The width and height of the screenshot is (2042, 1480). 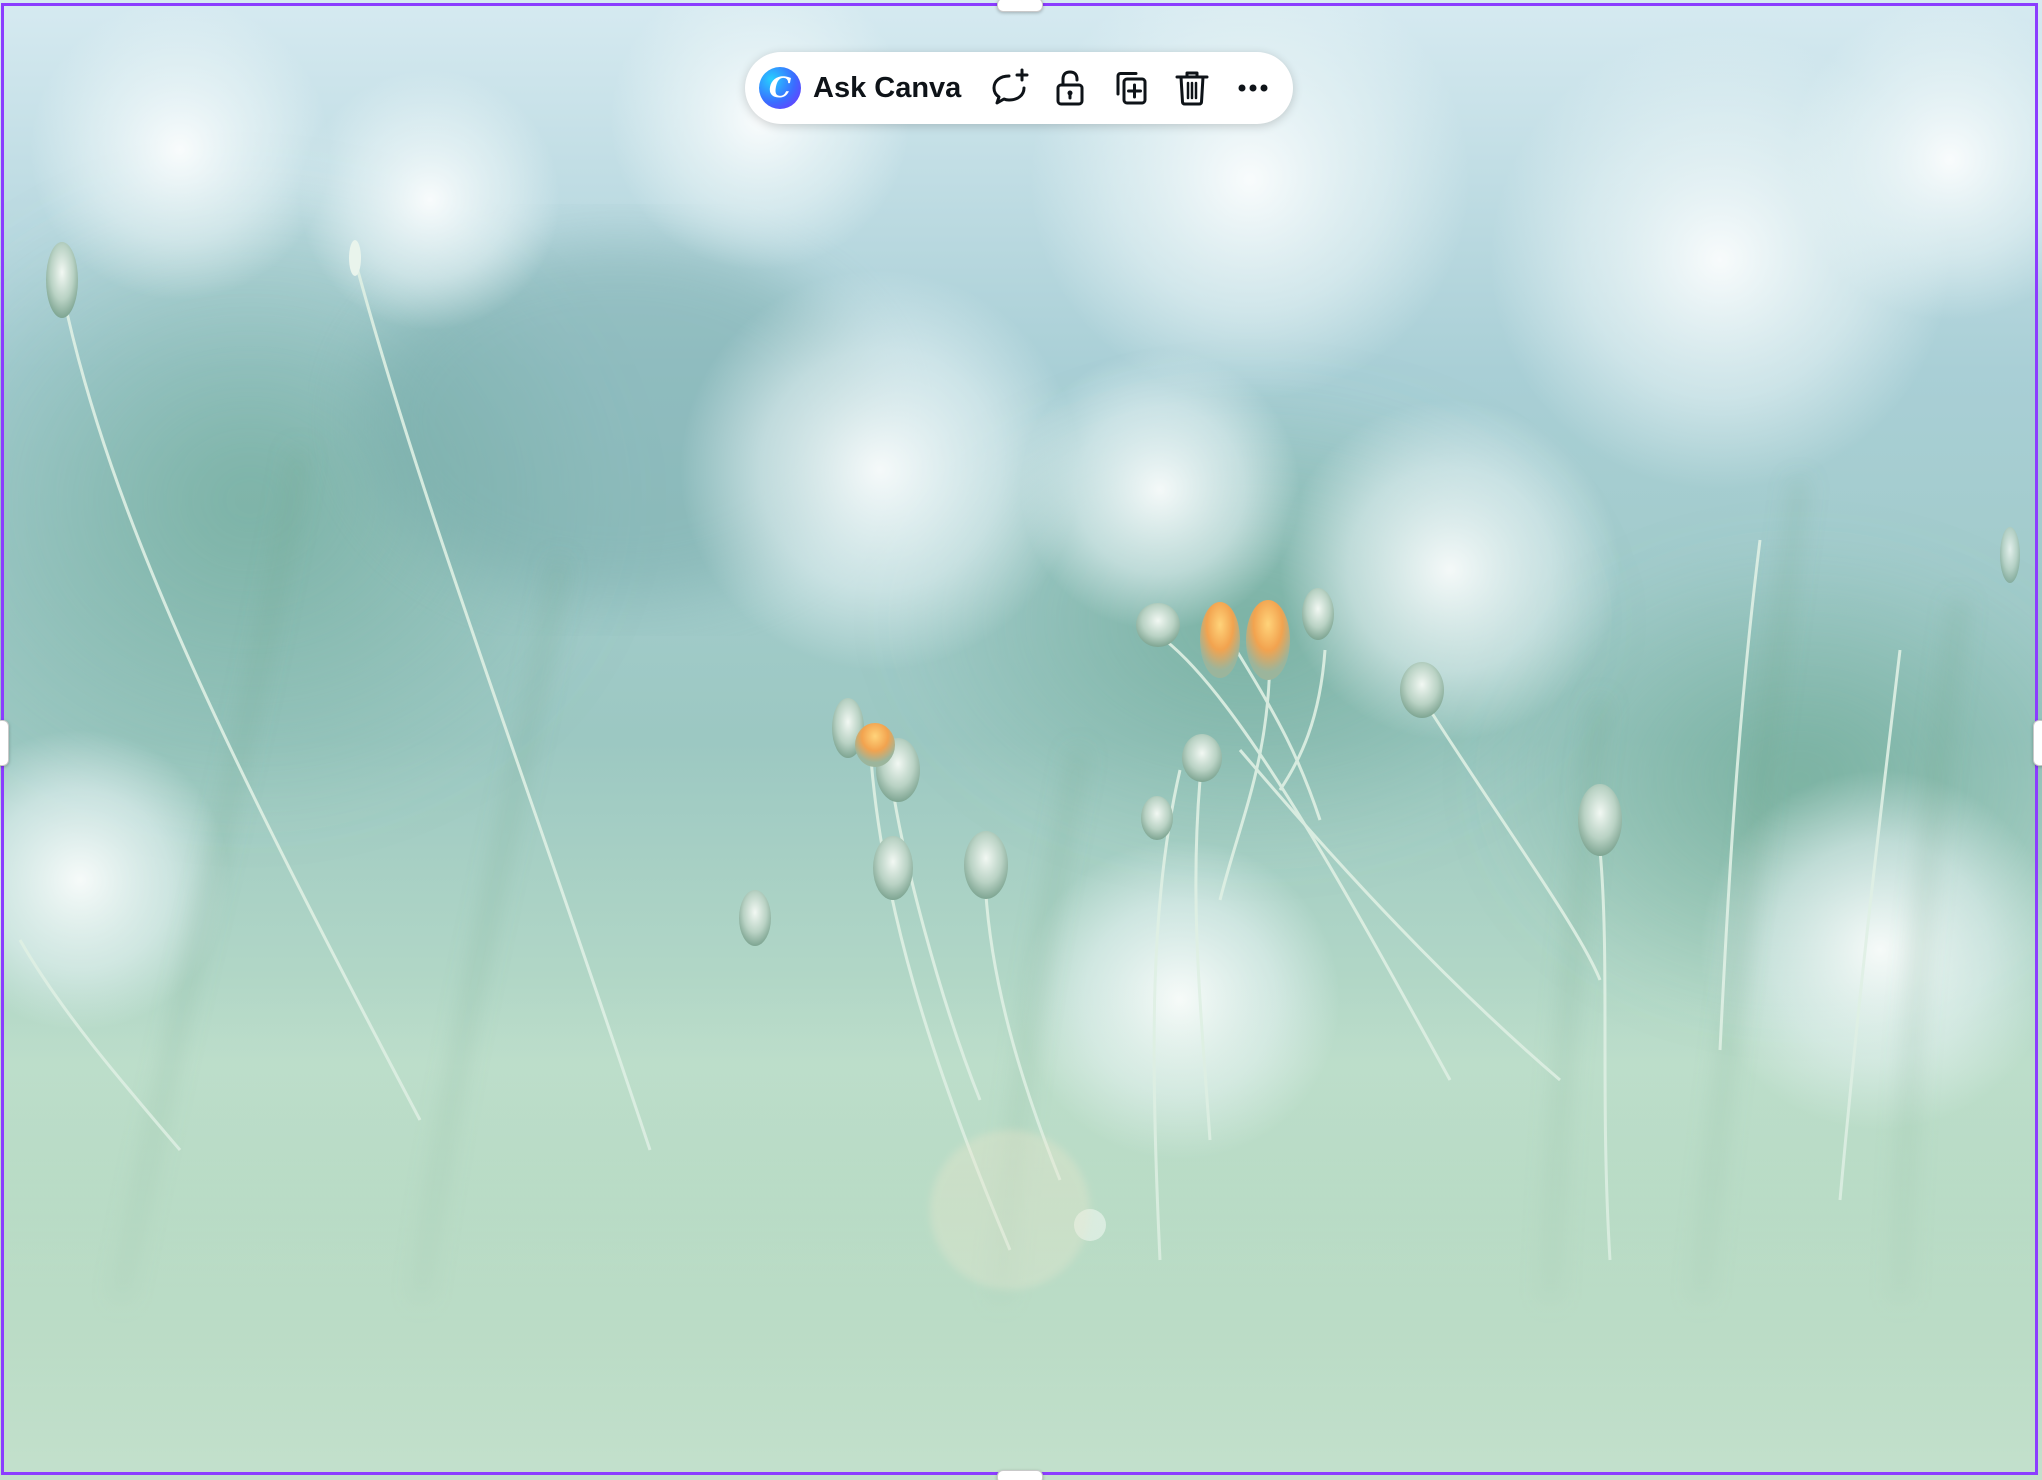 I want to click on duplicate-icon, so click(x=1131, y=88).